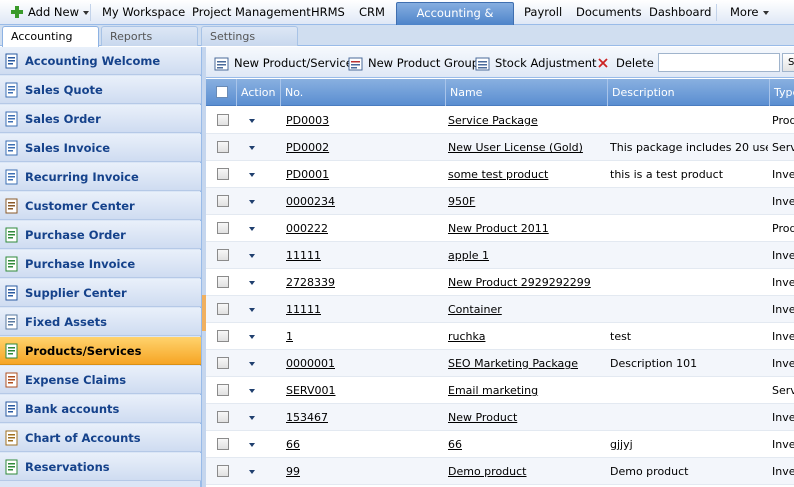 The width and height of the screenshot is (794, 487). I want to click on menu-payroll: Payroll, so click(543, 13).